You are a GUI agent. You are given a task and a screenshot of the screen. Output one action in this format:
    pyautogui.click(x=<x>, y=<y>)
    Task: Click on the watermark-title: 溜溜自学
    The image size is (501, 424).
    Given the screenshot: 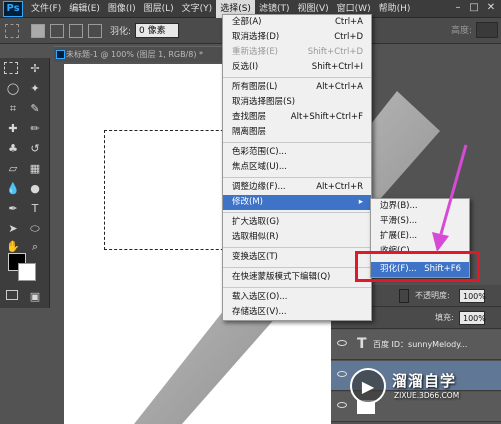 What is the action you would take?
    pyautogui.click(x=424, y=381)
    